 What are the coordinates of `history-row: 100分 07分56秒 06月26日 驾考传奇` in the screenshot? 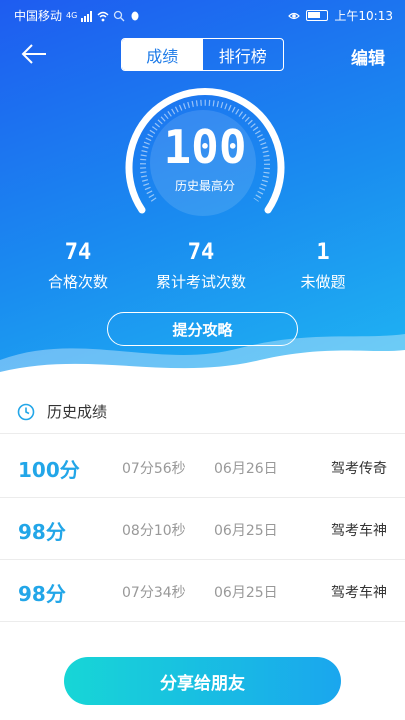 It's located at (202, 467).